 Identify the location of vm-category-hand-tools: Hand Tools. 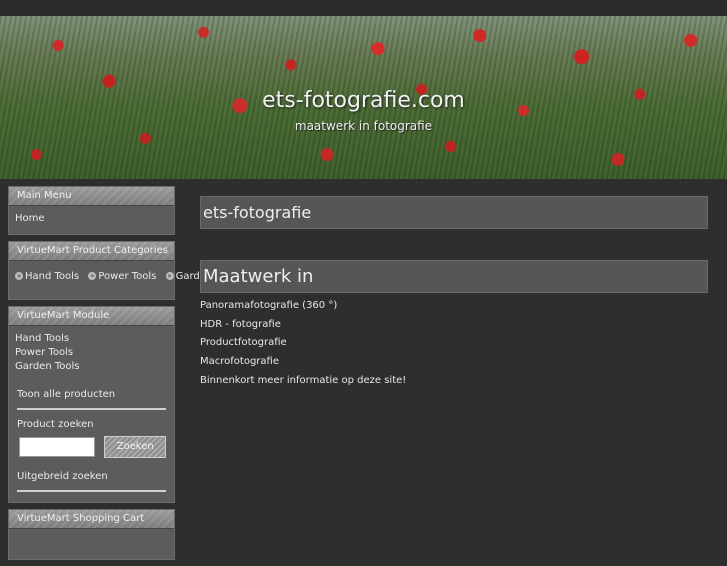
(91, 339).